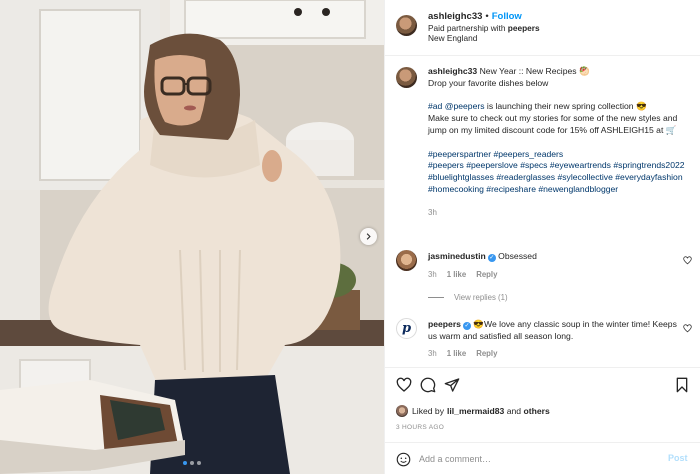  What do you see at coordinates (475, 411) in the screenshot?
I see `liker-username: lil_mermaid83` at bounding box center [475, 411].